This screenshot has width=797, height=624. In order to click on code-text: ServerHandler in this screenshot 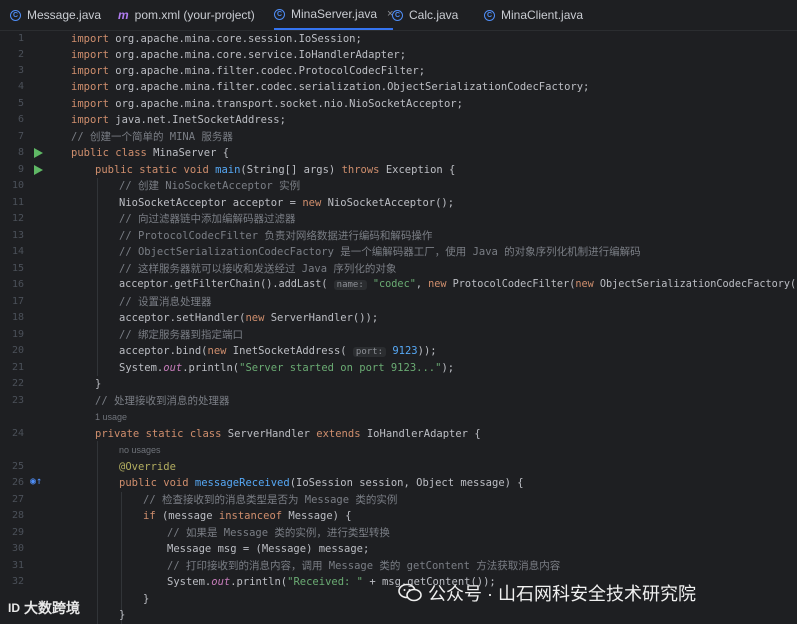, I will do `click(269, 434)`.